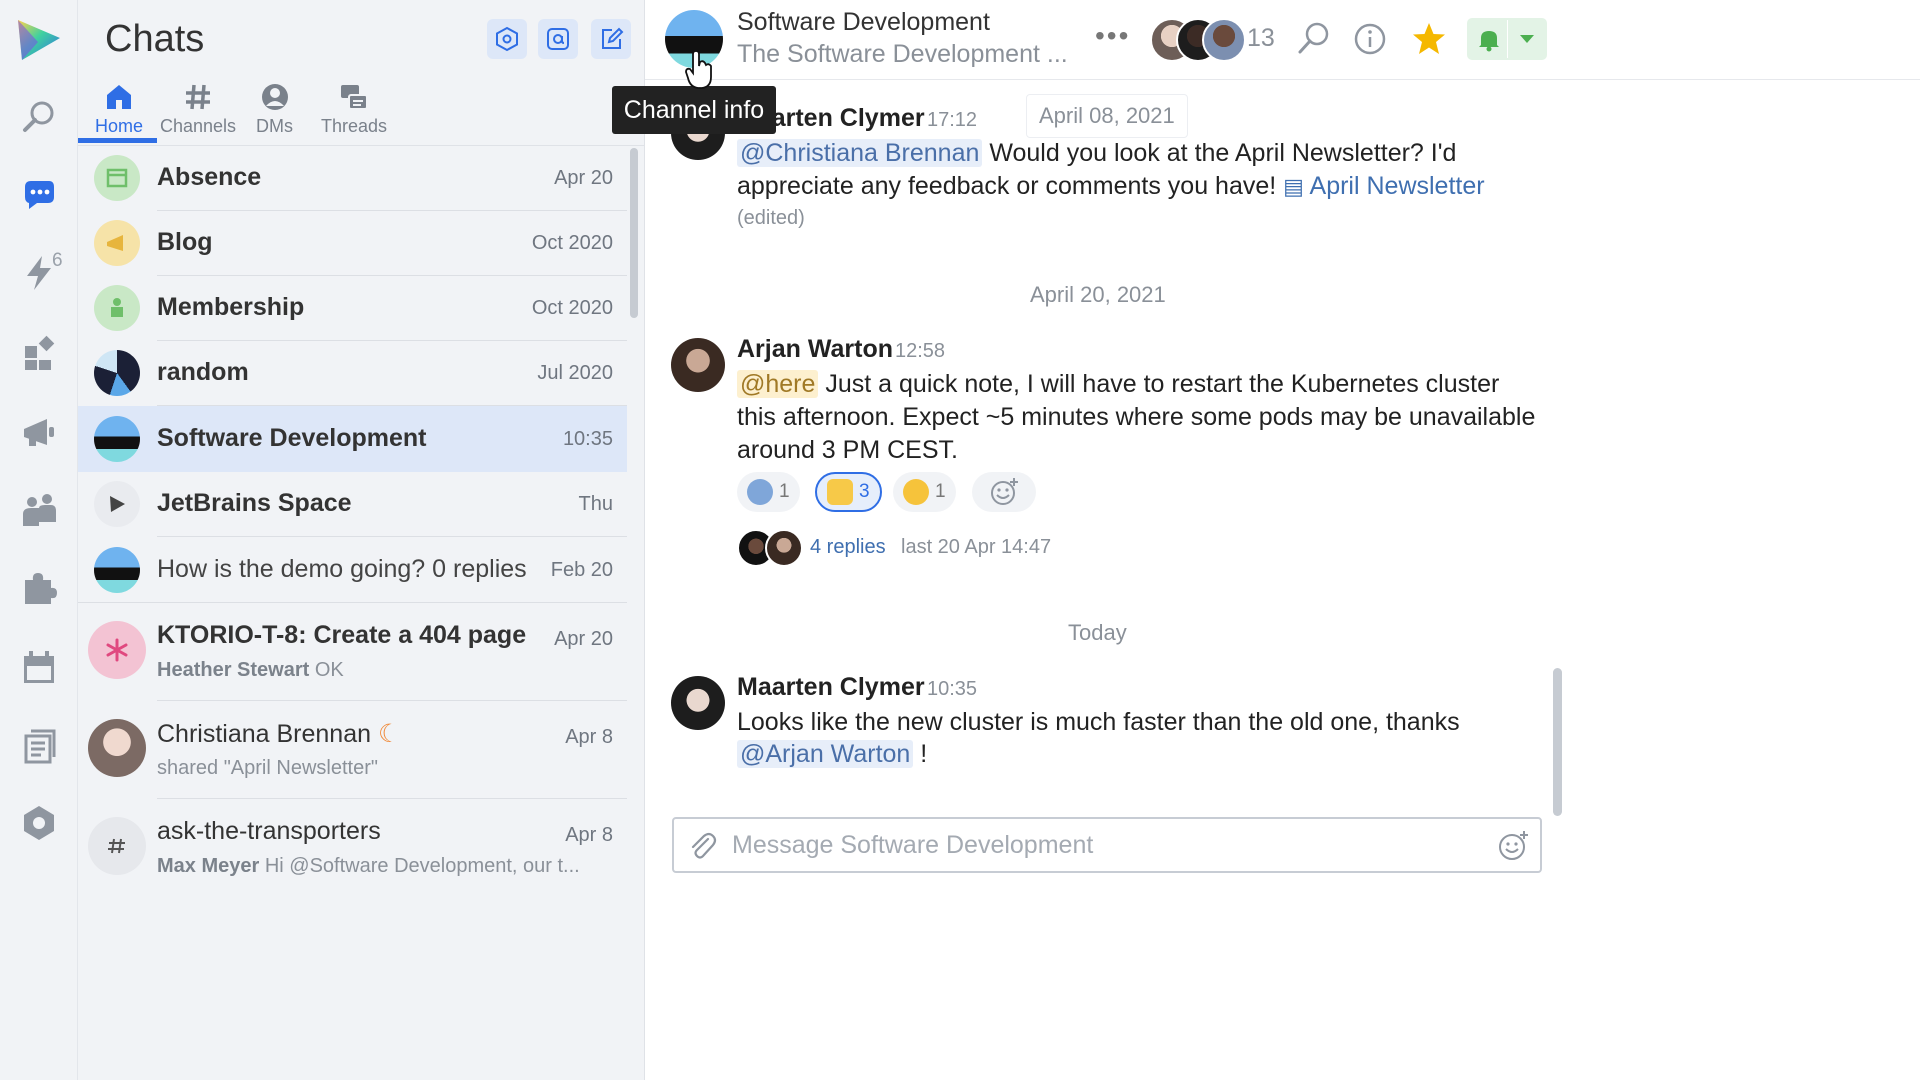  I want to click on chat-name: Absence, so click(209, 177).